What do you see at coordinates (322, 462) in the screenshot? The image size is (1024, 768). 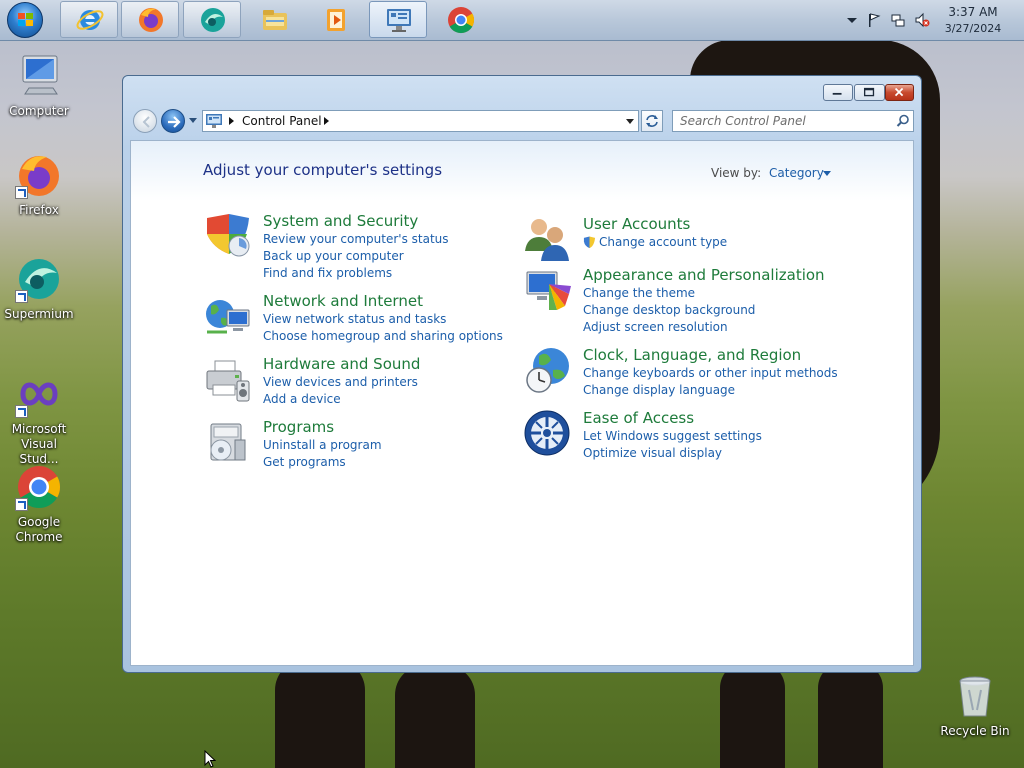 I see `category-link: Get programs` at bounding box center [322, 462].